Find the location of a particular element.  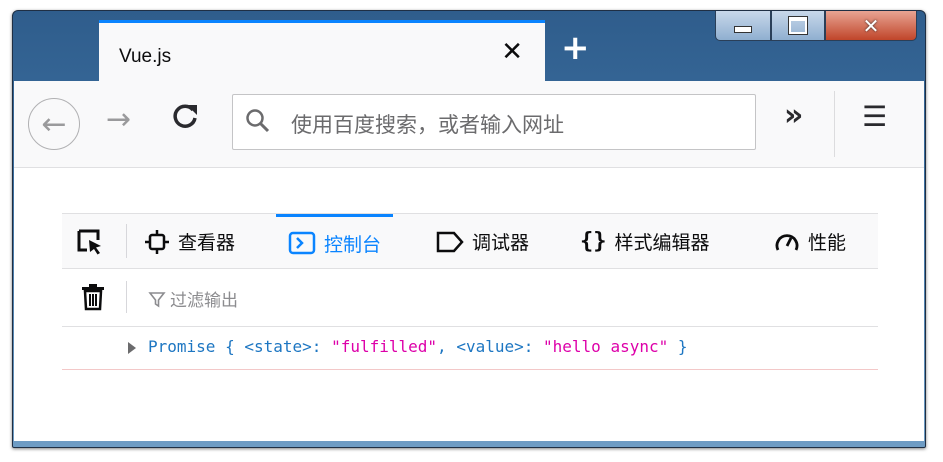

minimize-button is located at coordinates (743, 26).